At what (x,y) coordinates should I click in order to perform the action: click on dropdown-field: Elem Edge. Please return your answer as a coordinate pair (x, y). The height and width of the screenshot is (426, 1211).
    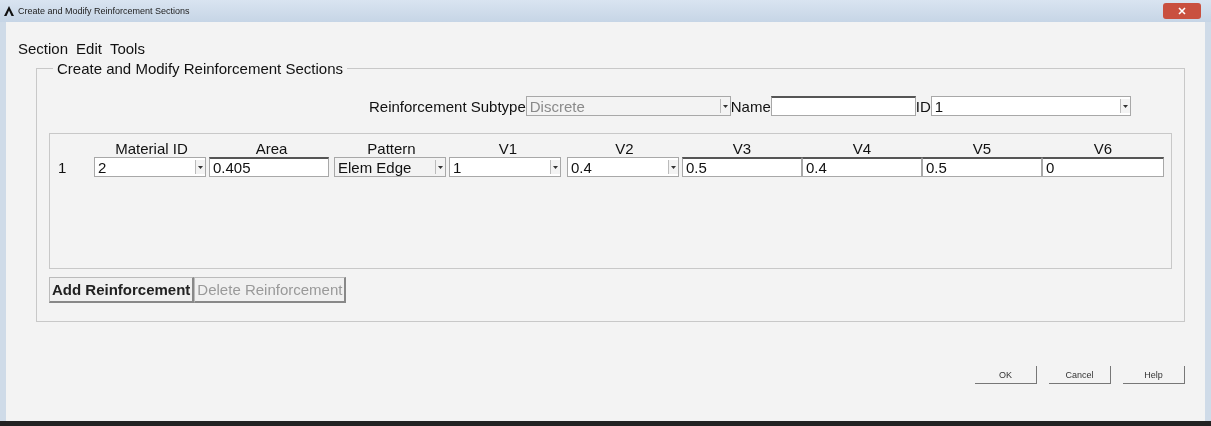
    Looking at the image, I should click on (390, 167).